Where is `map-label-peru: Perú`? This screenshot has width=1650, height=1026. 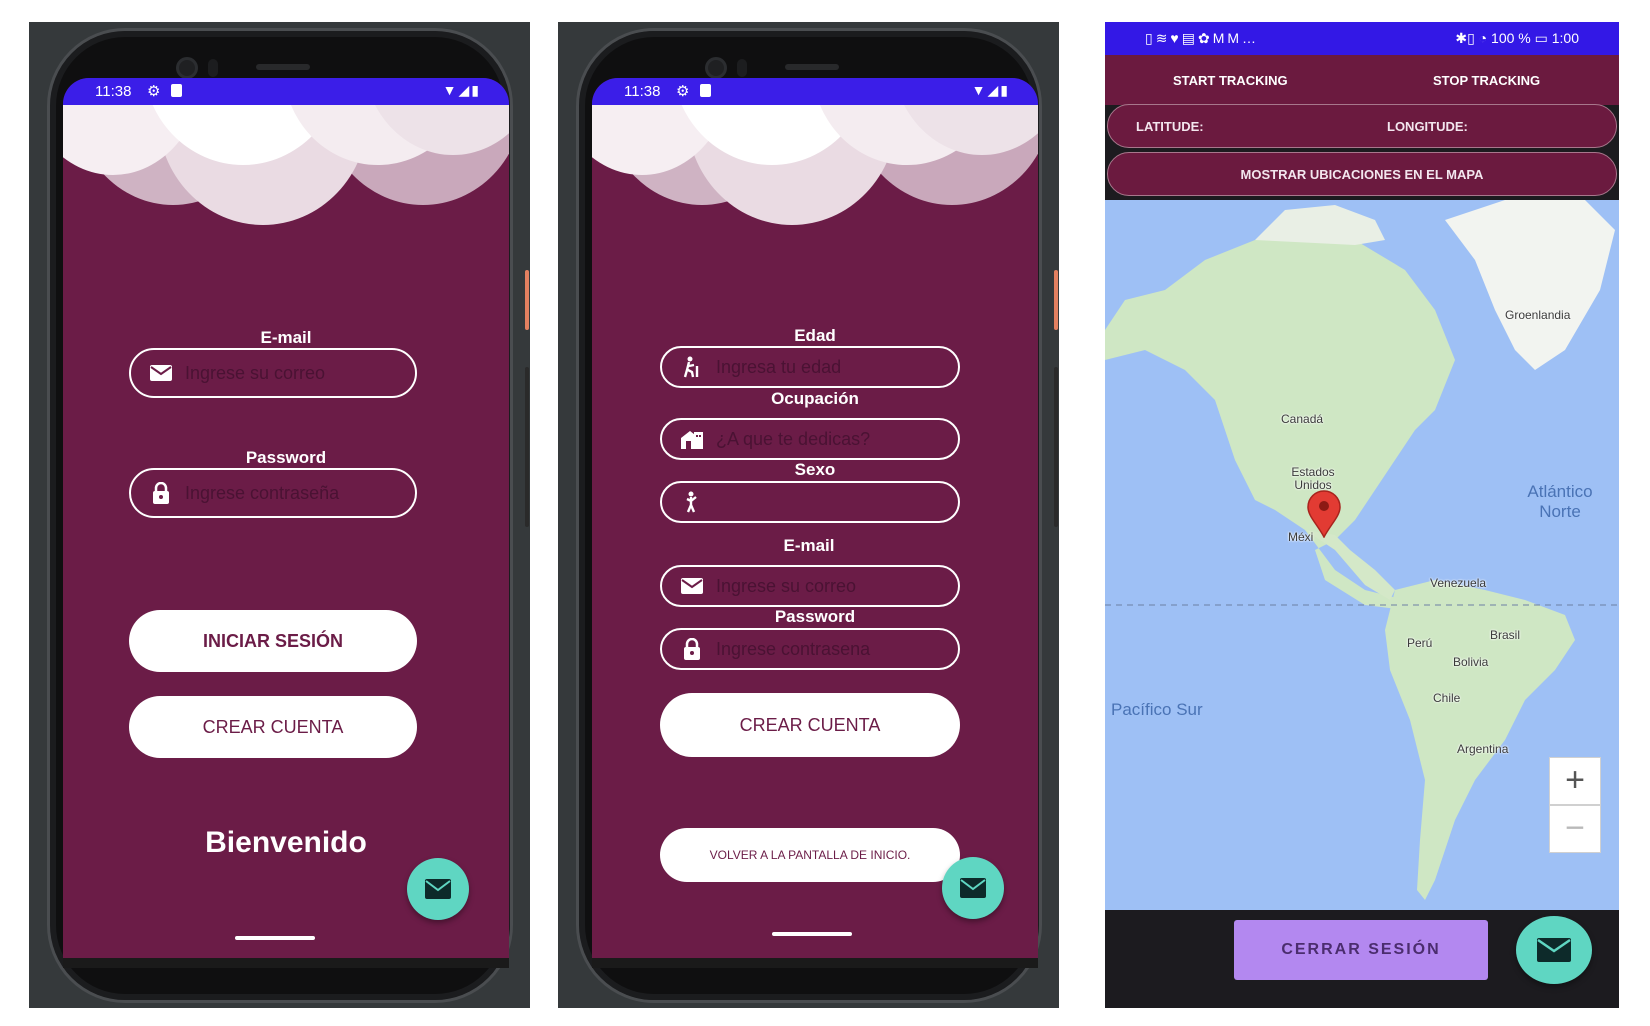
map-label-peru: Perú is located at coordinates (1420, 643).